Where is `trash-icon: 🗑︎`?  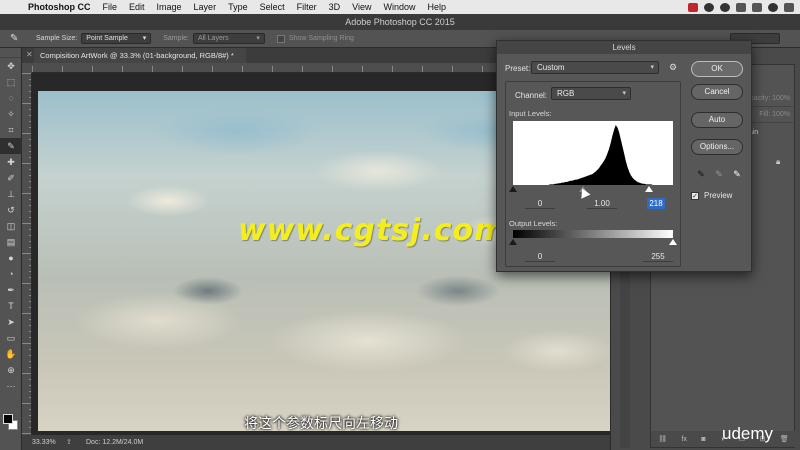 trash-icon: 🗑︎ is located at coordinates (784, 439).